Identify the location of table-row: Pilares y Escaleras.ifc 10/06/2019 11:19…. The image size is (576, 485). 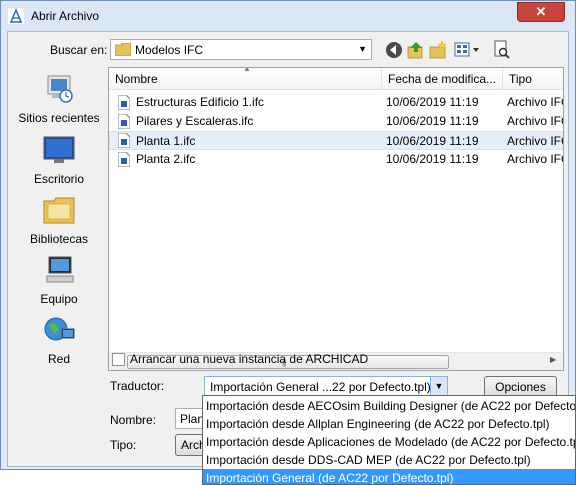
(336, 121).